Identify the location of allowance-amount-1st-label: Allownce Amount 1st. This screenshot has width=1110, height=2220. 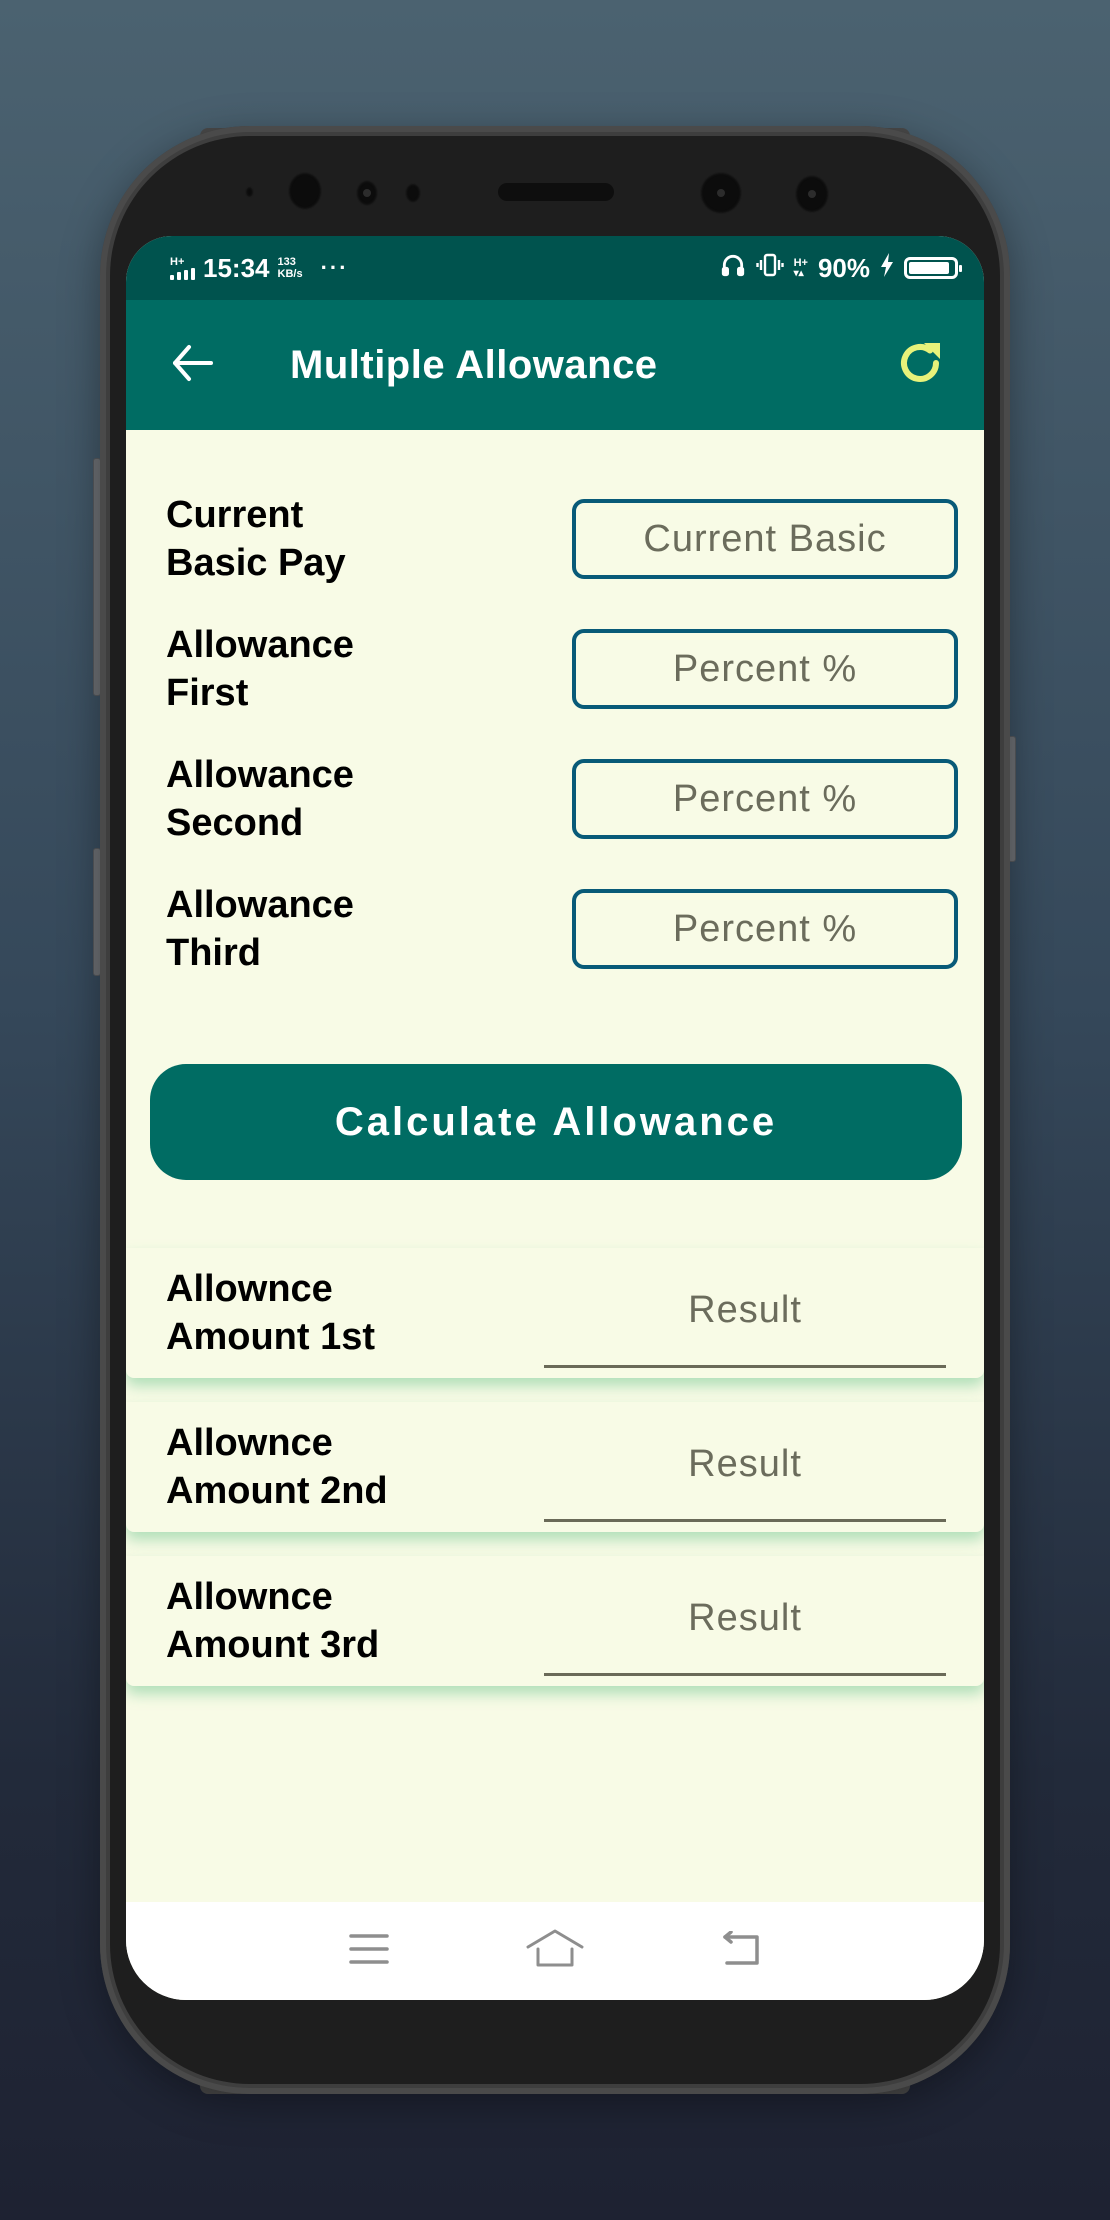
(270, 1313).